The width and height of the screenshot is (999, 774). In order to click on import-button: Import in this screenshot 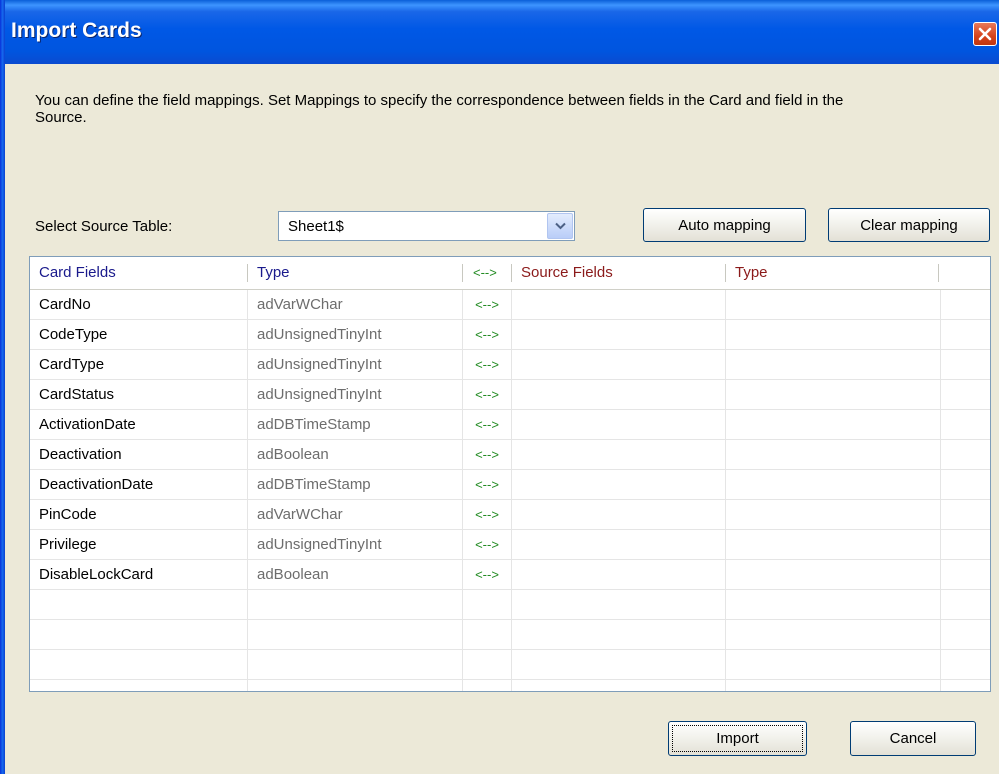, I will do `click(737, 738)`.